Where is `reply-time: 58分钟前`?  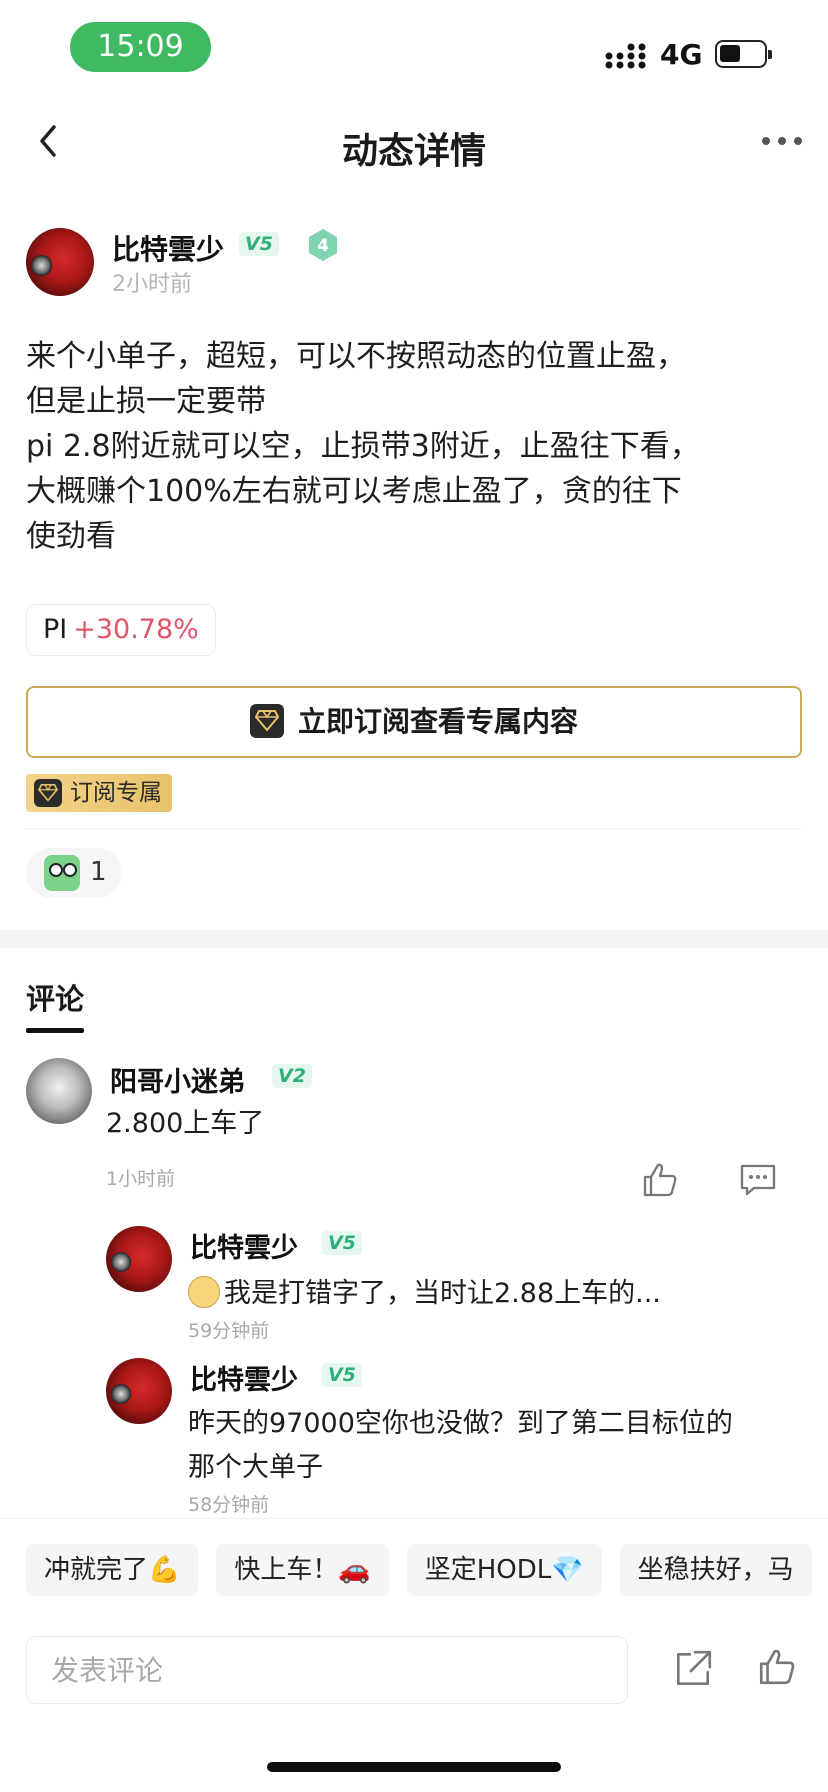 reply-time: 58分钟前 is located at coordinates (229, 1505).